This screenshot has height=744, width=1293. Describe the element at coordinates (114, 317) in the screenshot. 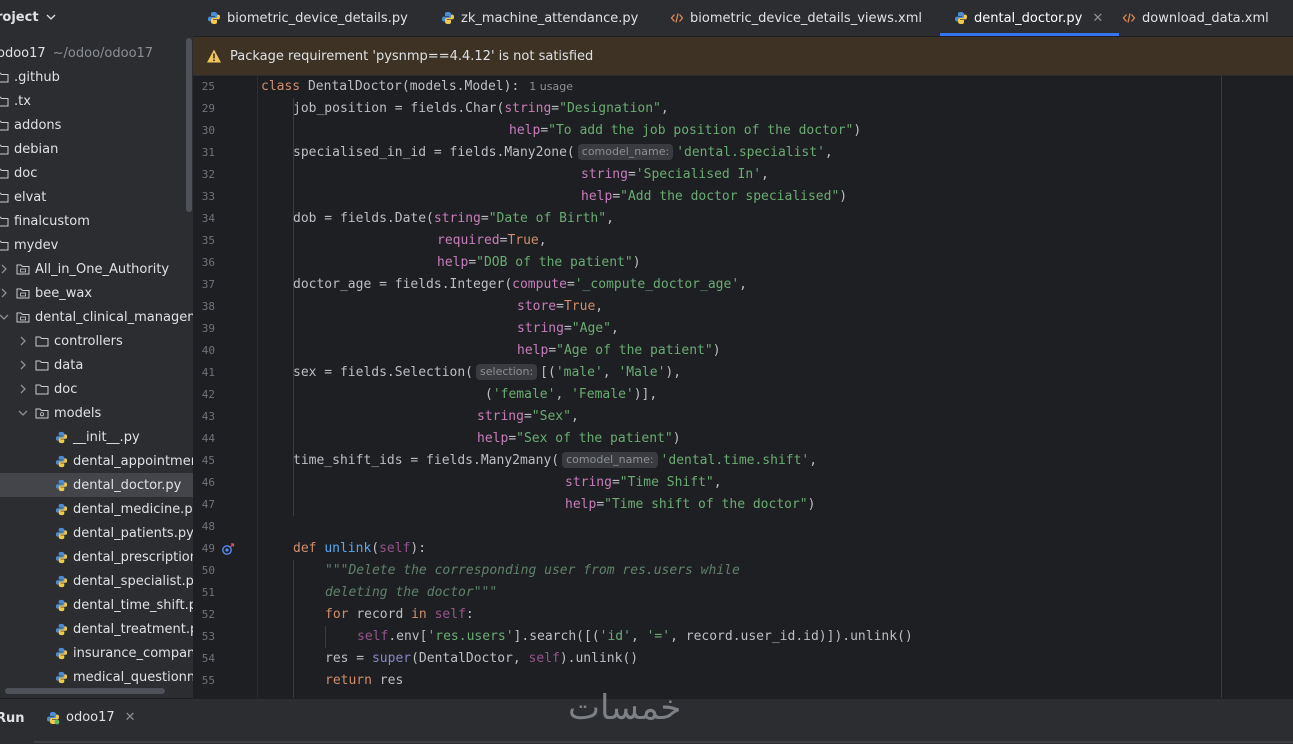

I see `tree-item-label: dental_clinical_management` at that location.